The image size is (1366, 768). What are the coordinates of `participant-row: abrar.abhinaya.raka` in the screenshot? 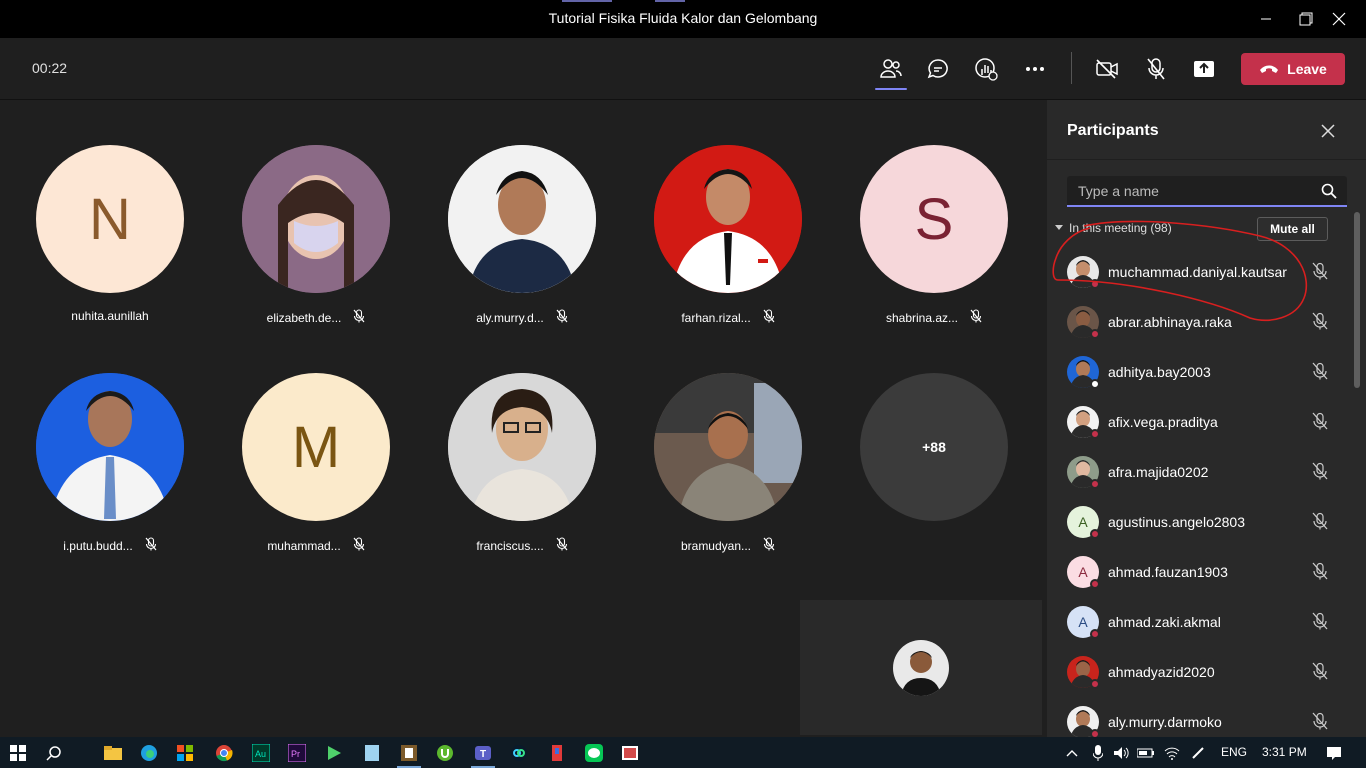 It's located at (1199, 322).